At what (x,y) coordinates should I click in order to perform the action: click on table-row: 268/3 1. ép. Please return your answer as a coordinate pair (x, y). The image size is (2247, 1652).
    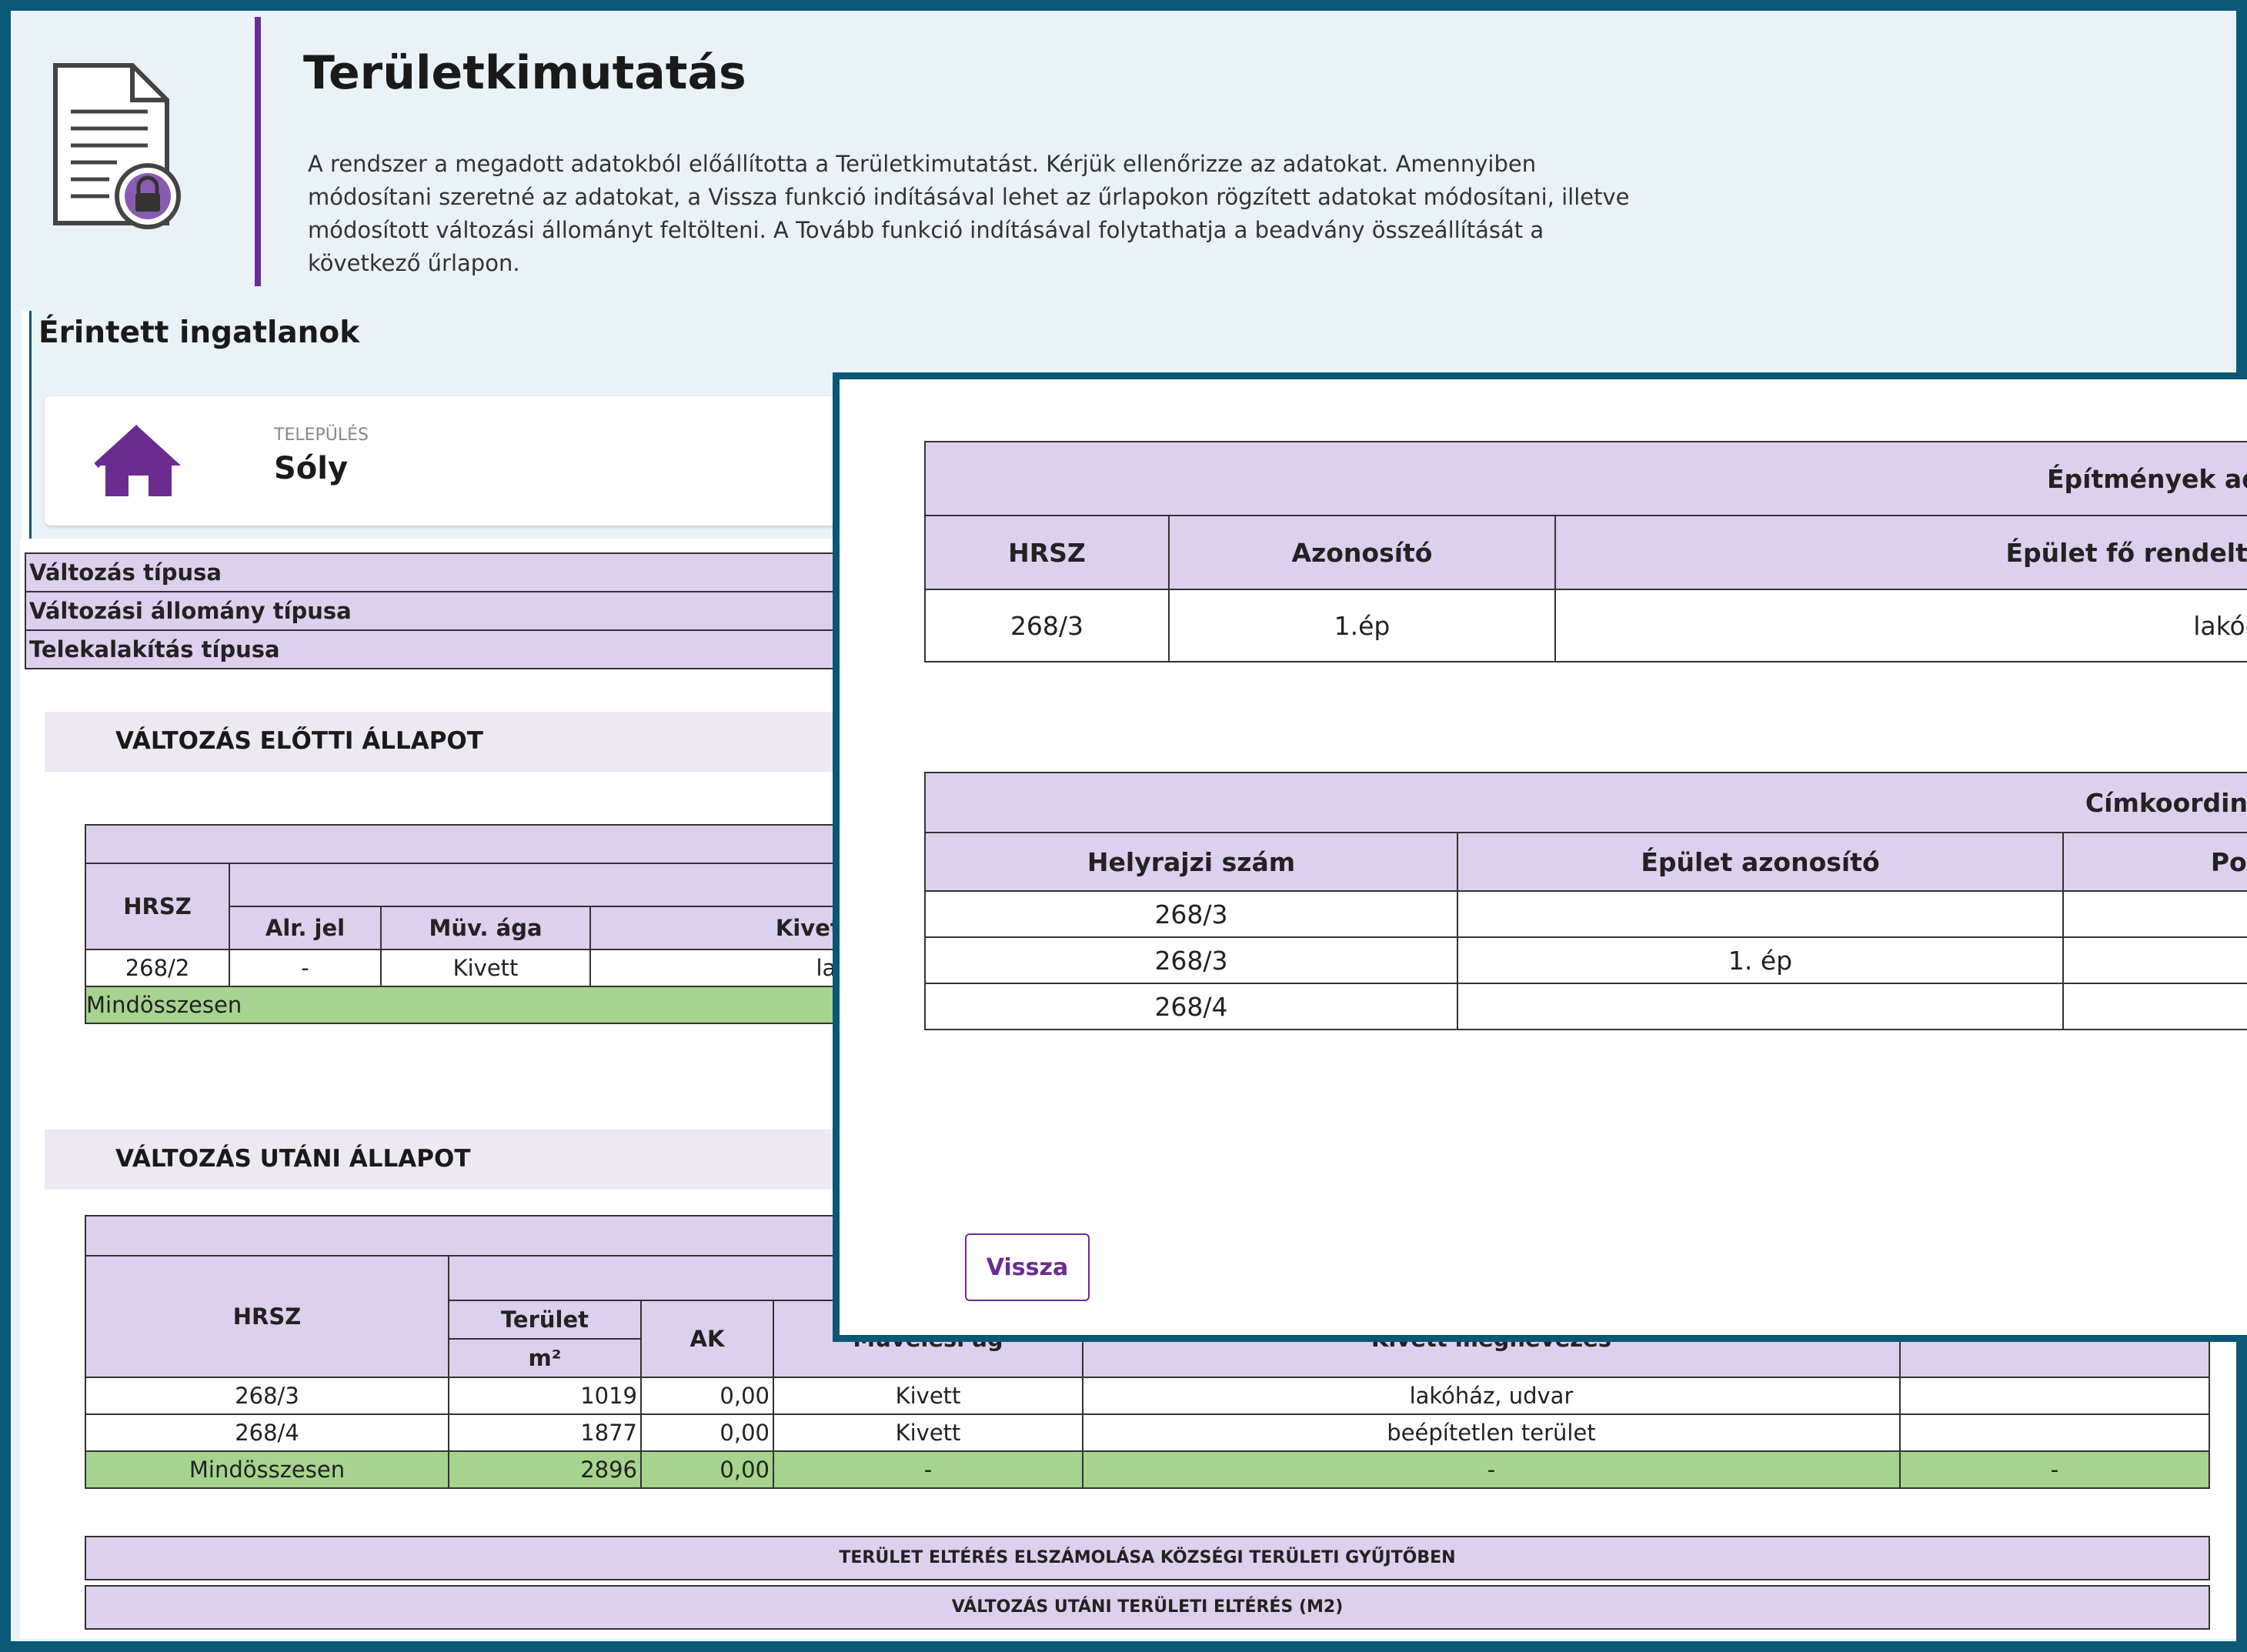
    Looking at the image, I should click on (1585, 960).